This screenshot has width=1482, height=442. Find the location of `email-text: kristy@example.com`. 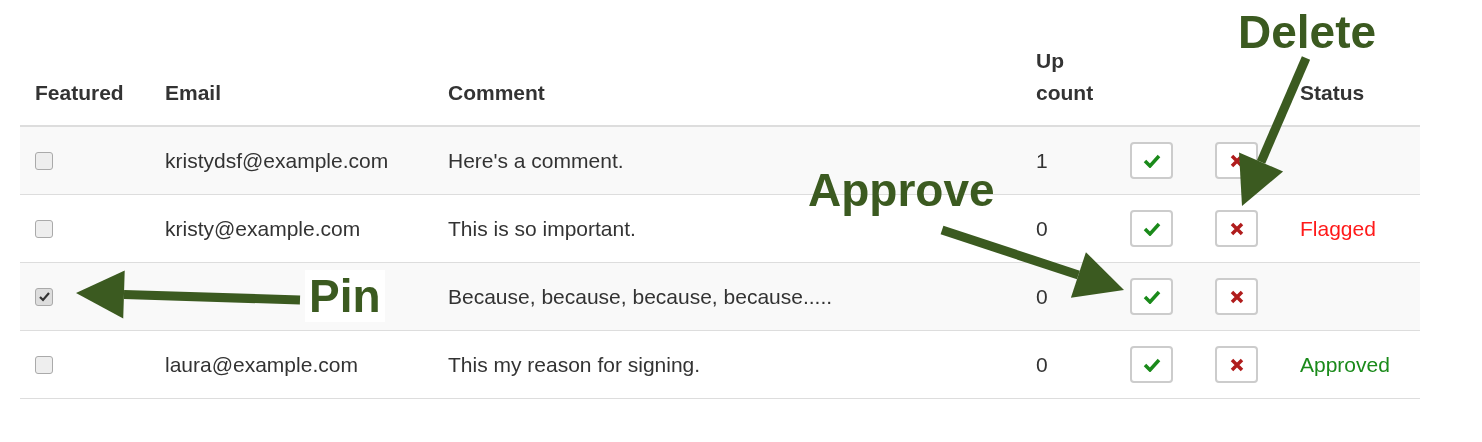

email-text: kristy@example.com is located at coordinates (263, 228).